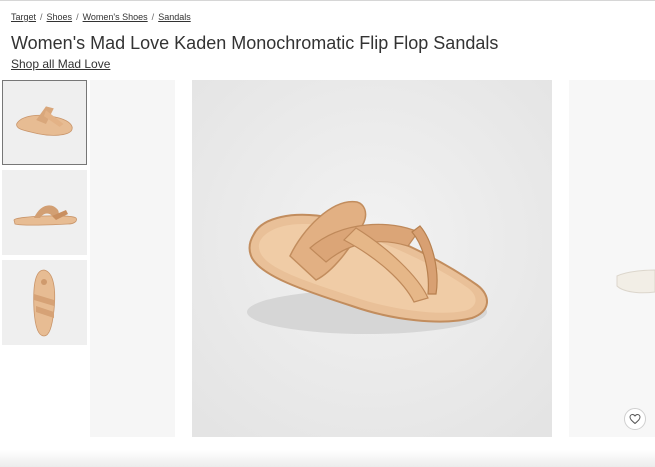 Image resolution: width=655 pixels, height=467 pixels. What do you see at coordinates (60, 64) in the screenshot?
I see `shop-brand-link: Shop all Mad Love` at bounding box center [60, 64].